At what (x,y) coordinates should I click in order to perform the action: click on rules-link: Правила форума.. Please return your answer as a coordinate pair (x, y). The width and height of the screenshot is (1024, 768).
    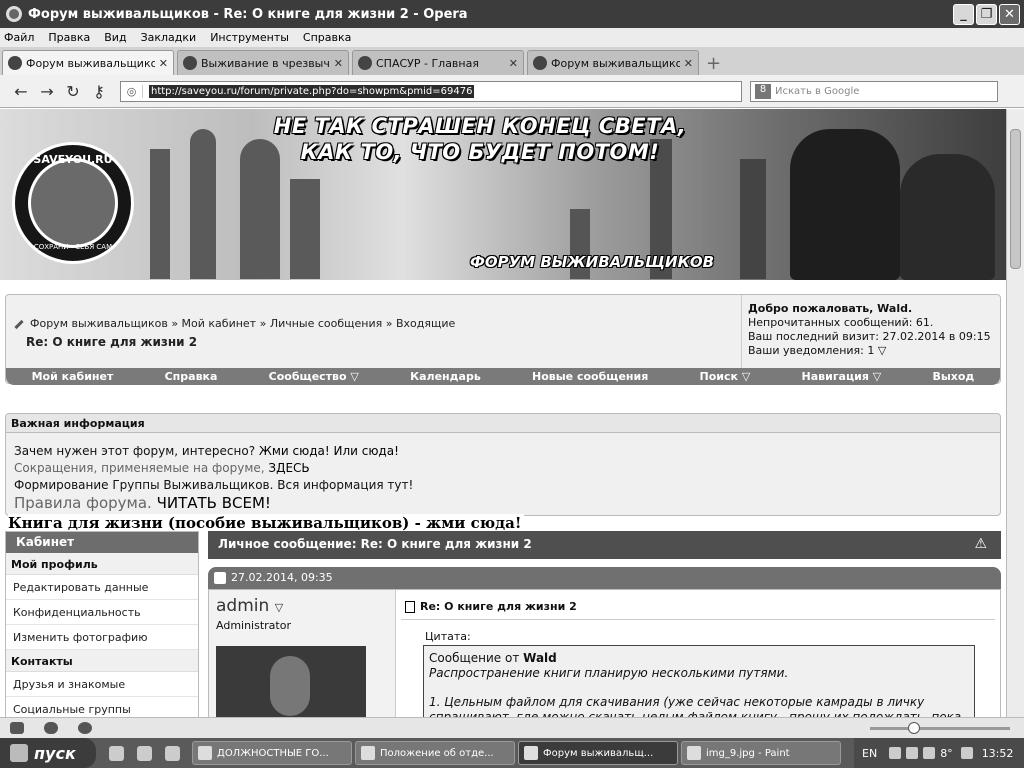
    Looking at the image, I should click on (85, 503).